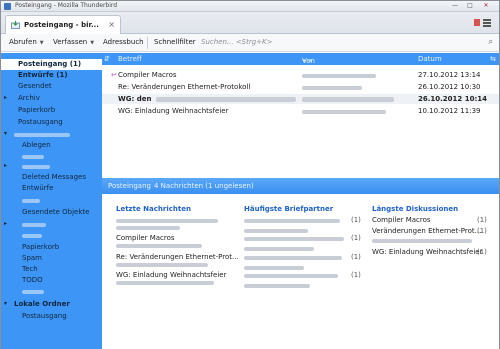  Describe the element at coordinates (15, 25) in the screenshot. I see `inbox-icon` at that location.